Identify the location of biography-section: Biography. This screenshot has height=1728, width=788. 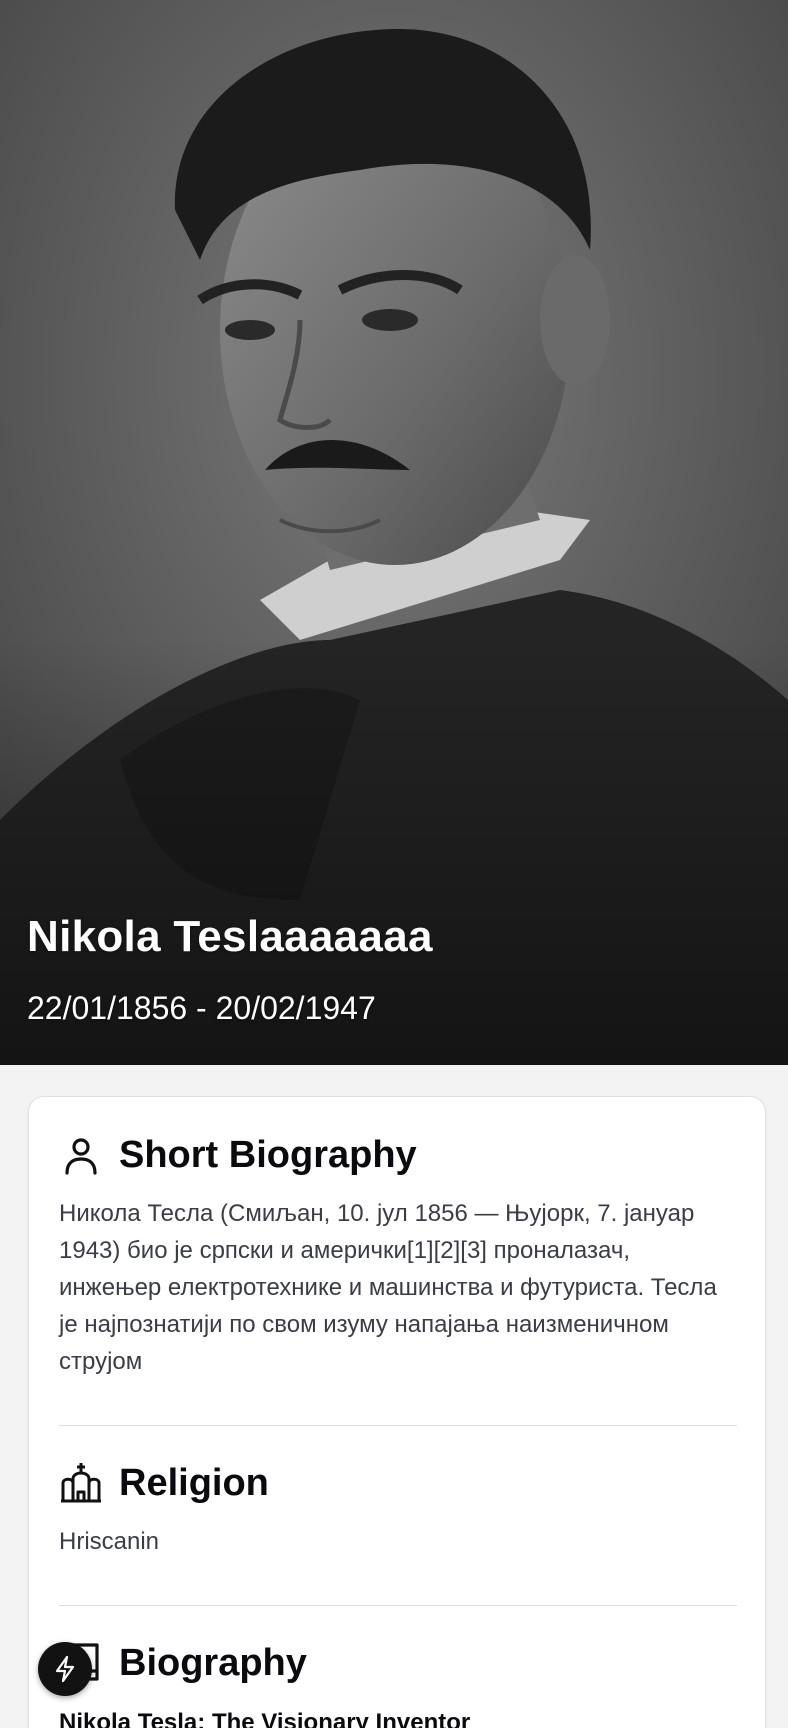
(398, 1663).